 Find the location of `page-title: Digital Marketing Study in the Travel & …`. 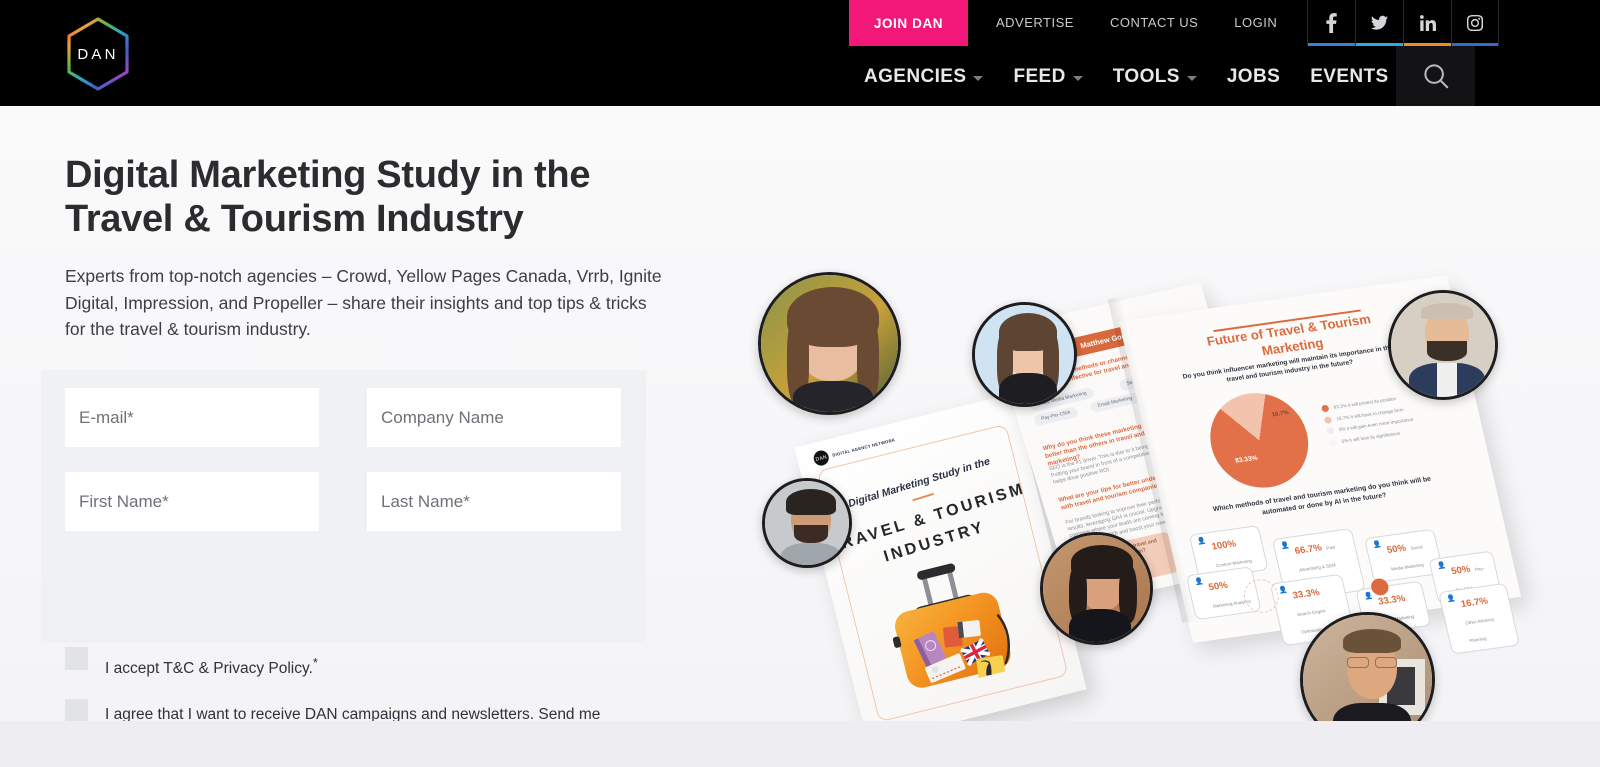

page-title: Digital Marketing Study in the Travel & … is located at coordinates (328, 197).